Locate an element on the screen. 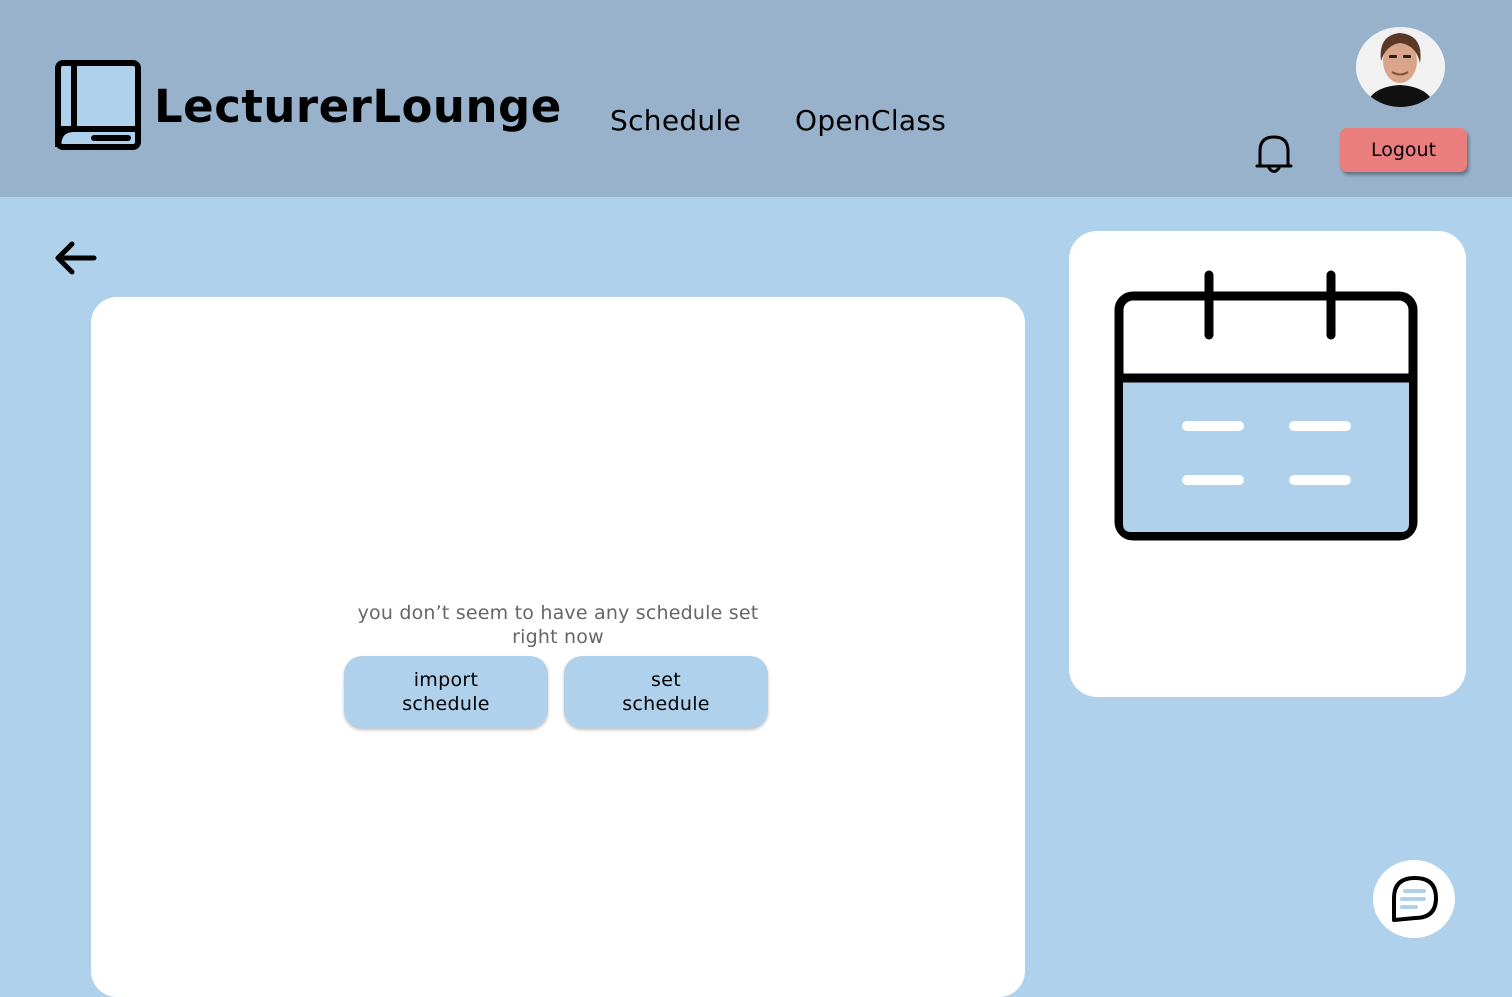 Image resolution: width=1512 pixels, height=997 pixels. chat-bubble-icon is located at coordinates (1415, 899).